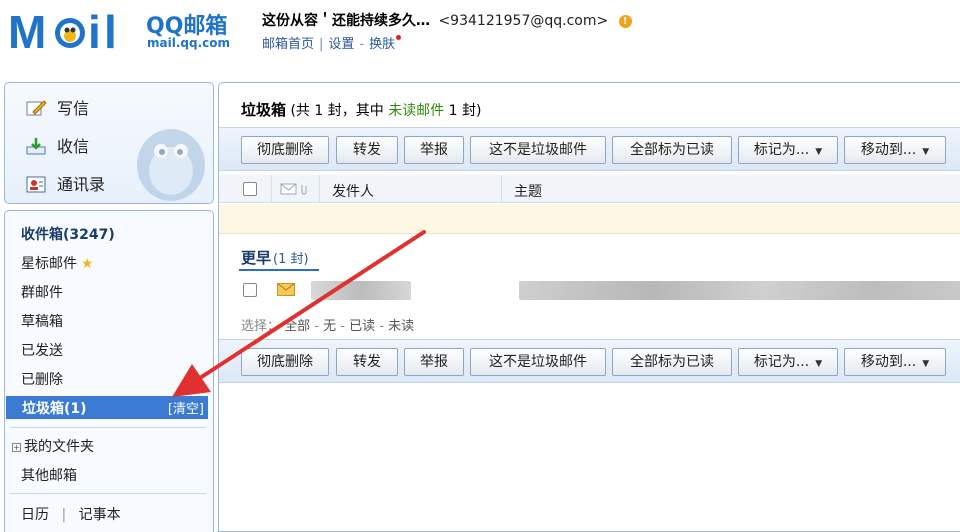 The height and width of the screenshot is (532, 960). Describe the element at coordinates (250, 189) in the screenshot. I see `select-all-checkbox` at that location.